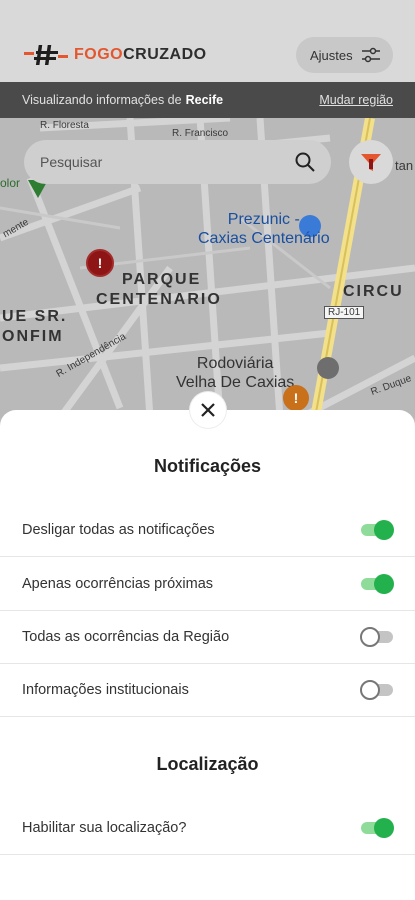 This screenshot has width=415, height=900. What do you see at coordinates (159, 299) in the screenshot?
I see `map-district-label: CENTENARIO` at bounding box center [159, 299].